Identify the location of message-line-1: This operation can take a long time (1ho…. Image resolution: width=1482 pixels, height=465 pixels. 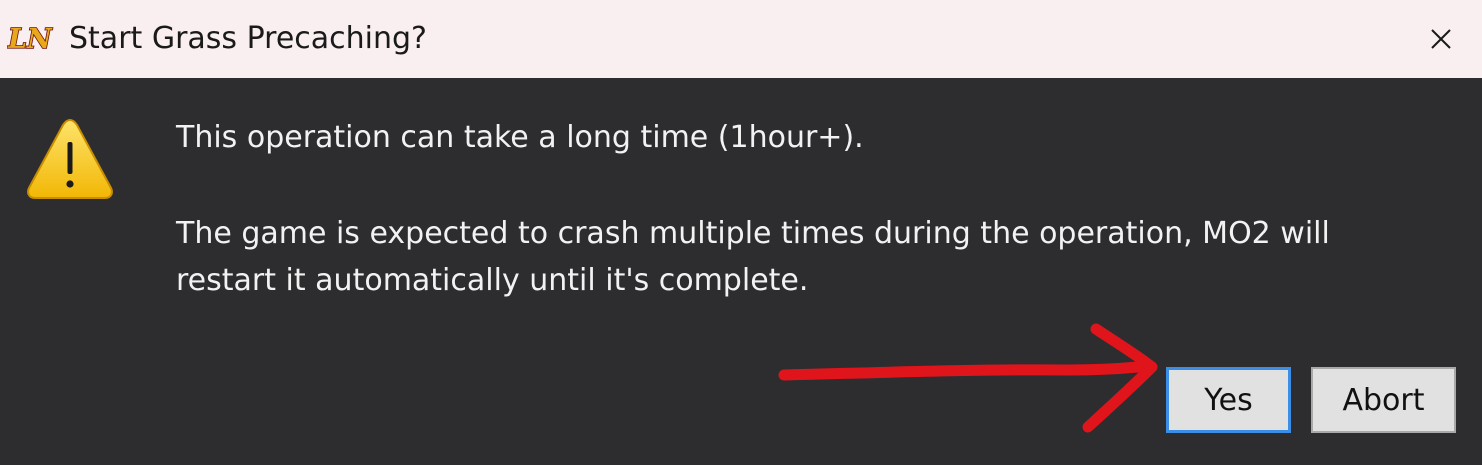
(520, 137).